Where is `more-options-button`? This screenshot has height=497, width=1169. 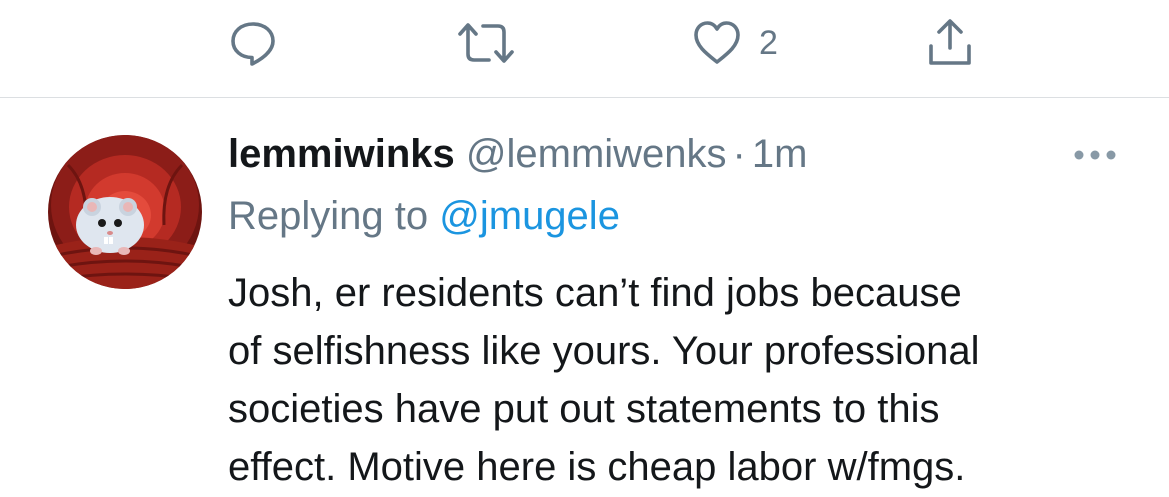
more-options-button is located at coordinates (1095, 155).